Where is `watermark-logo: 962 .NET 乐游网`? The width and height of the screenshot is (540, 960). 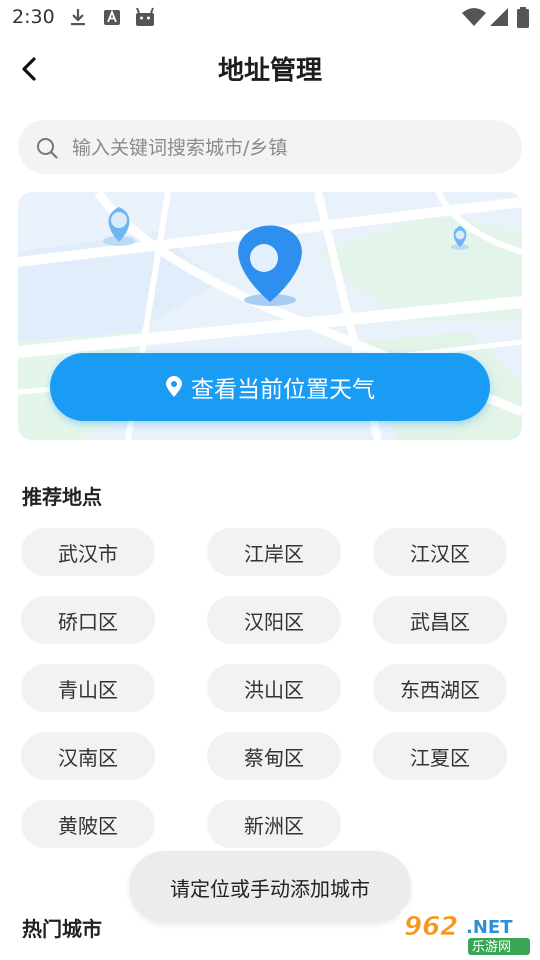 watermark-logo: 962 .NET 乐游网 is located at coordinates (467, 932).